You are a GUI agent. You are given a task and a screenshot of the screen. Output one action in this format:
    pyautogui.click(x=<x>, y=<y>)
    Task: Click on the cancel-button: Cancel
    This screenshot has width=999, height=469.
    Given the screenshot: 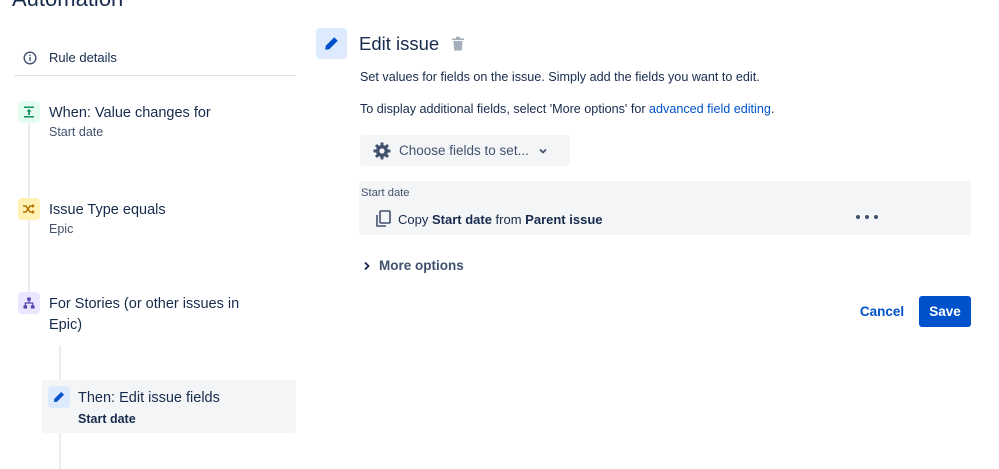 What is the action you would take?
    pyautogui.click(x=882, y=311)
    